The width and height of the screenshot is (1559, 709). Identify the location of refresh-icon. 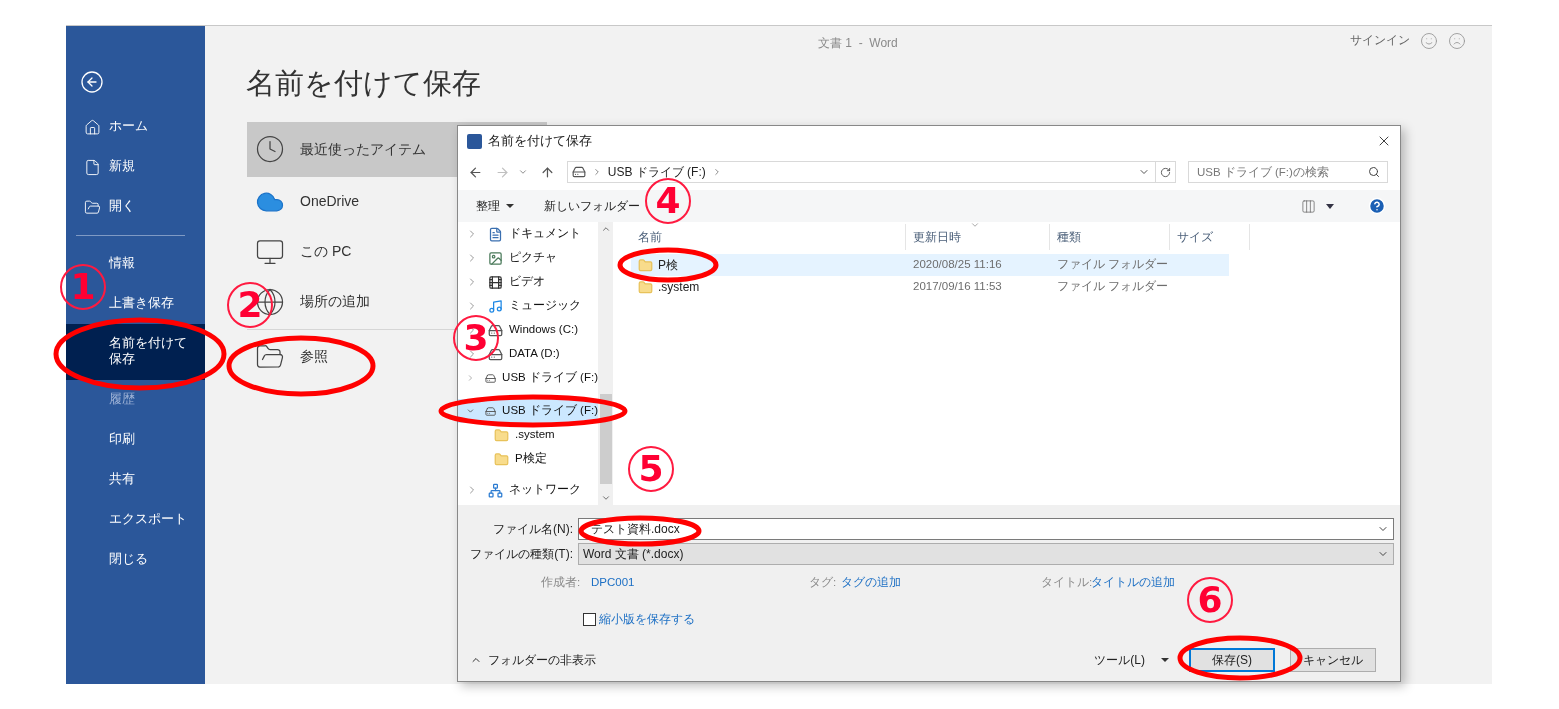
(1165, 172).